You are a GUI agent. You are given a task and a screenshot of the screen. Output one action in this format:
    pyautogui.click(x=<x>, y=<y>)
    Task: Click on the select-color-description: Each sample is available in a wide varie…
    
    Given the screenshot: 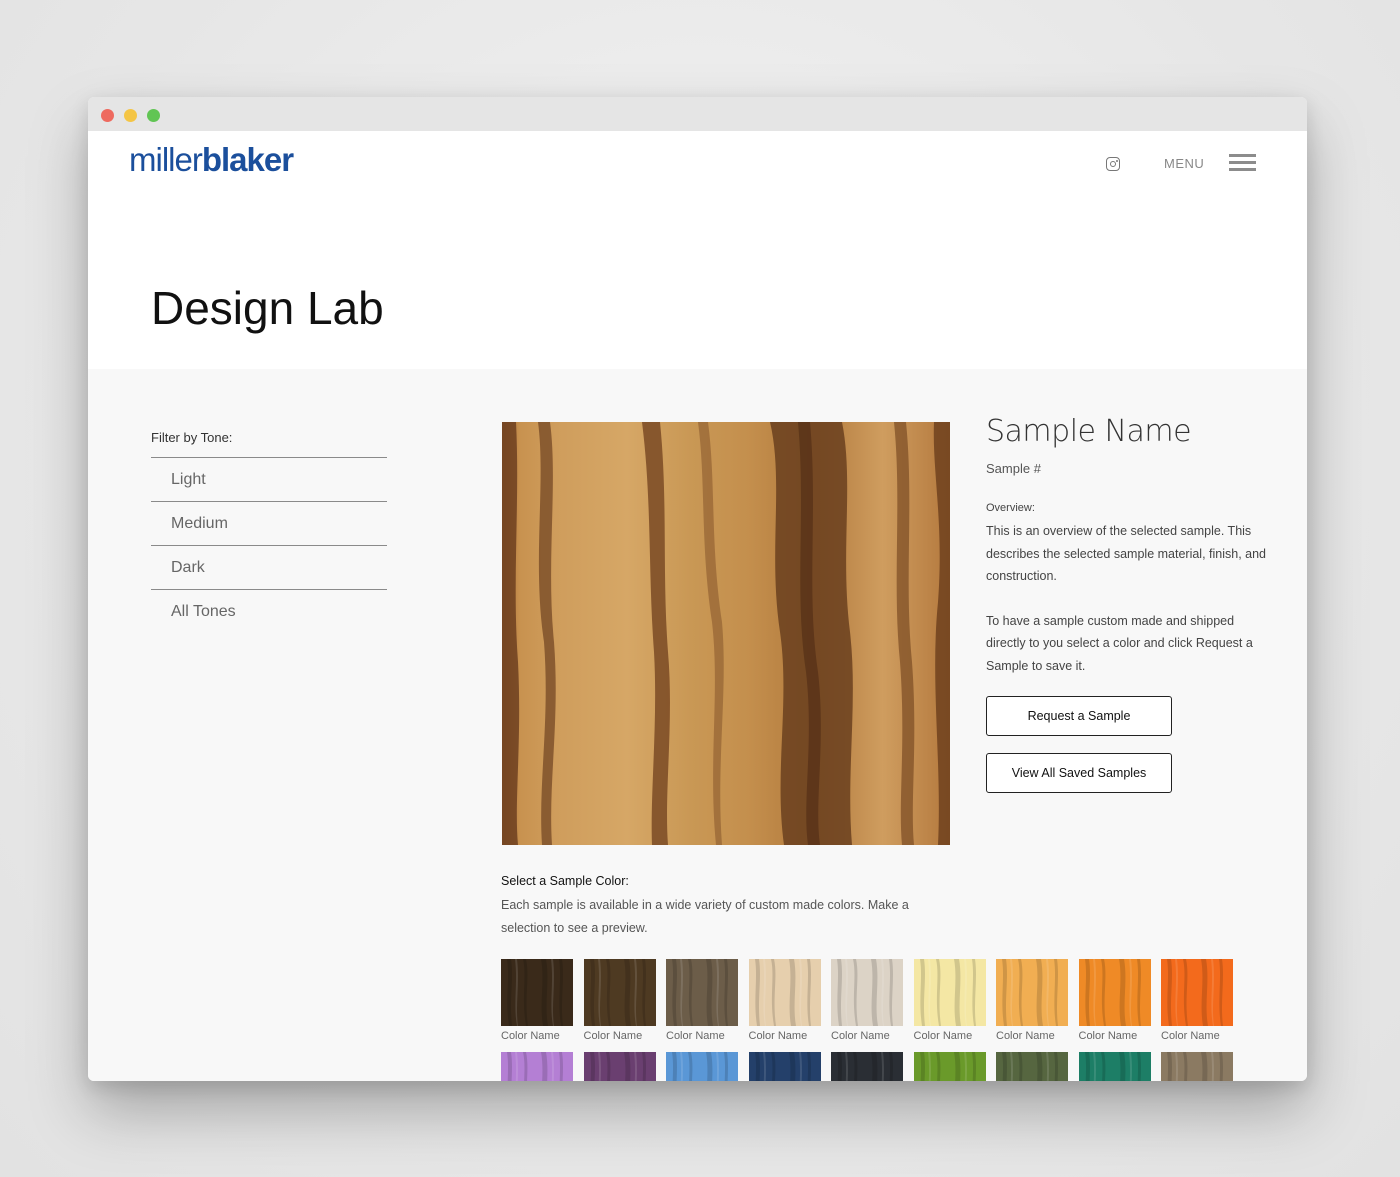 What is the action you would take?
    pyautogui.click(x=705, y=916)
    